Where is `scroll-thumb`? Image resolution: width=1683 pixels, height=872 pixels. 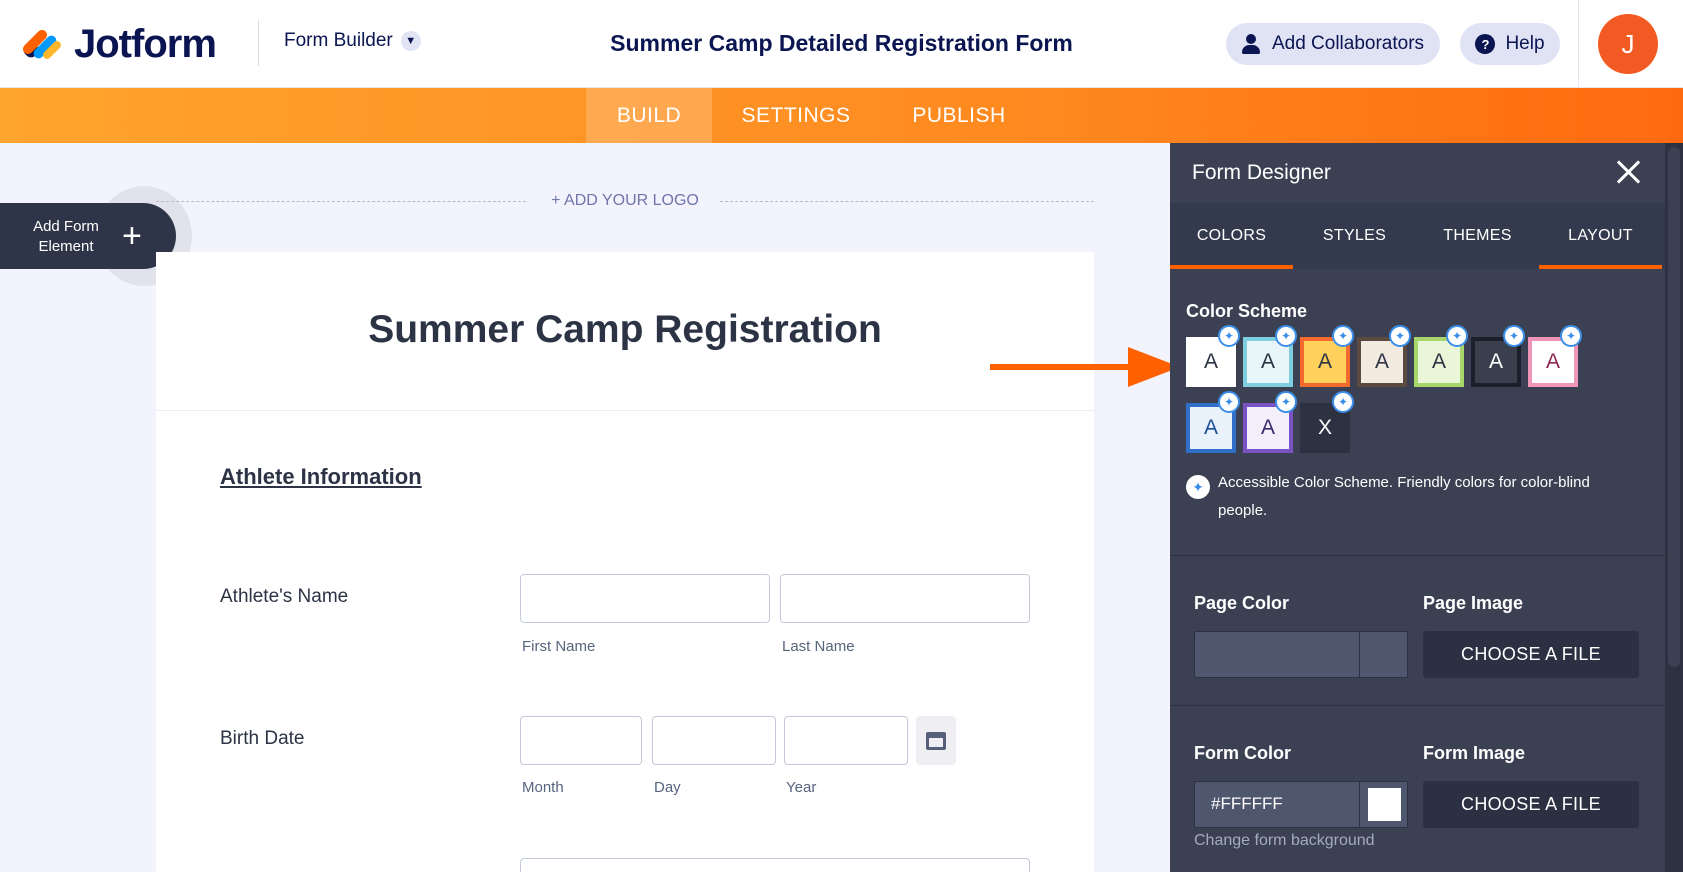 scroll-thumb is located at coordinates (1674, 407).